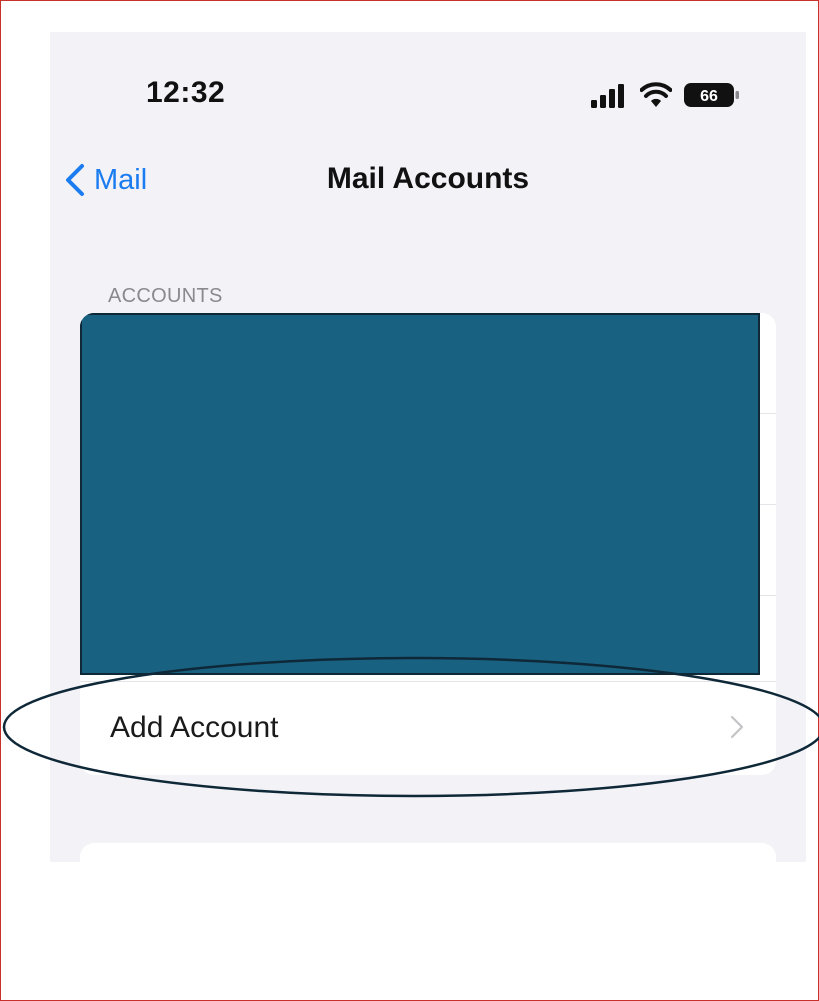 The image size is (819, 1001). I want to click on chevron-right-icon, so click(737, 727).